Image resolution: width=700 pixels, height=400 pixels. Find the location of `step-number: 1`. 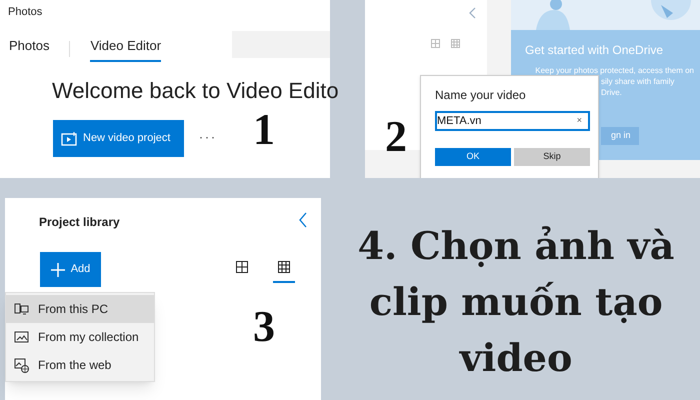

step-number: 1 is located at coordinates (264, 130).